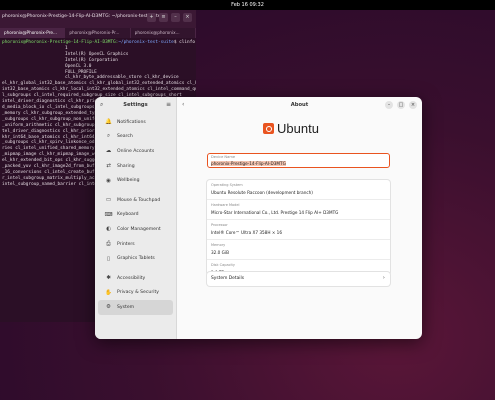 This screenshot has height=400, width=495. What do you see at coordinates (108, 307) in the screenshot?
I see `system-icon: ⚙` at bounding box center [108, 307].